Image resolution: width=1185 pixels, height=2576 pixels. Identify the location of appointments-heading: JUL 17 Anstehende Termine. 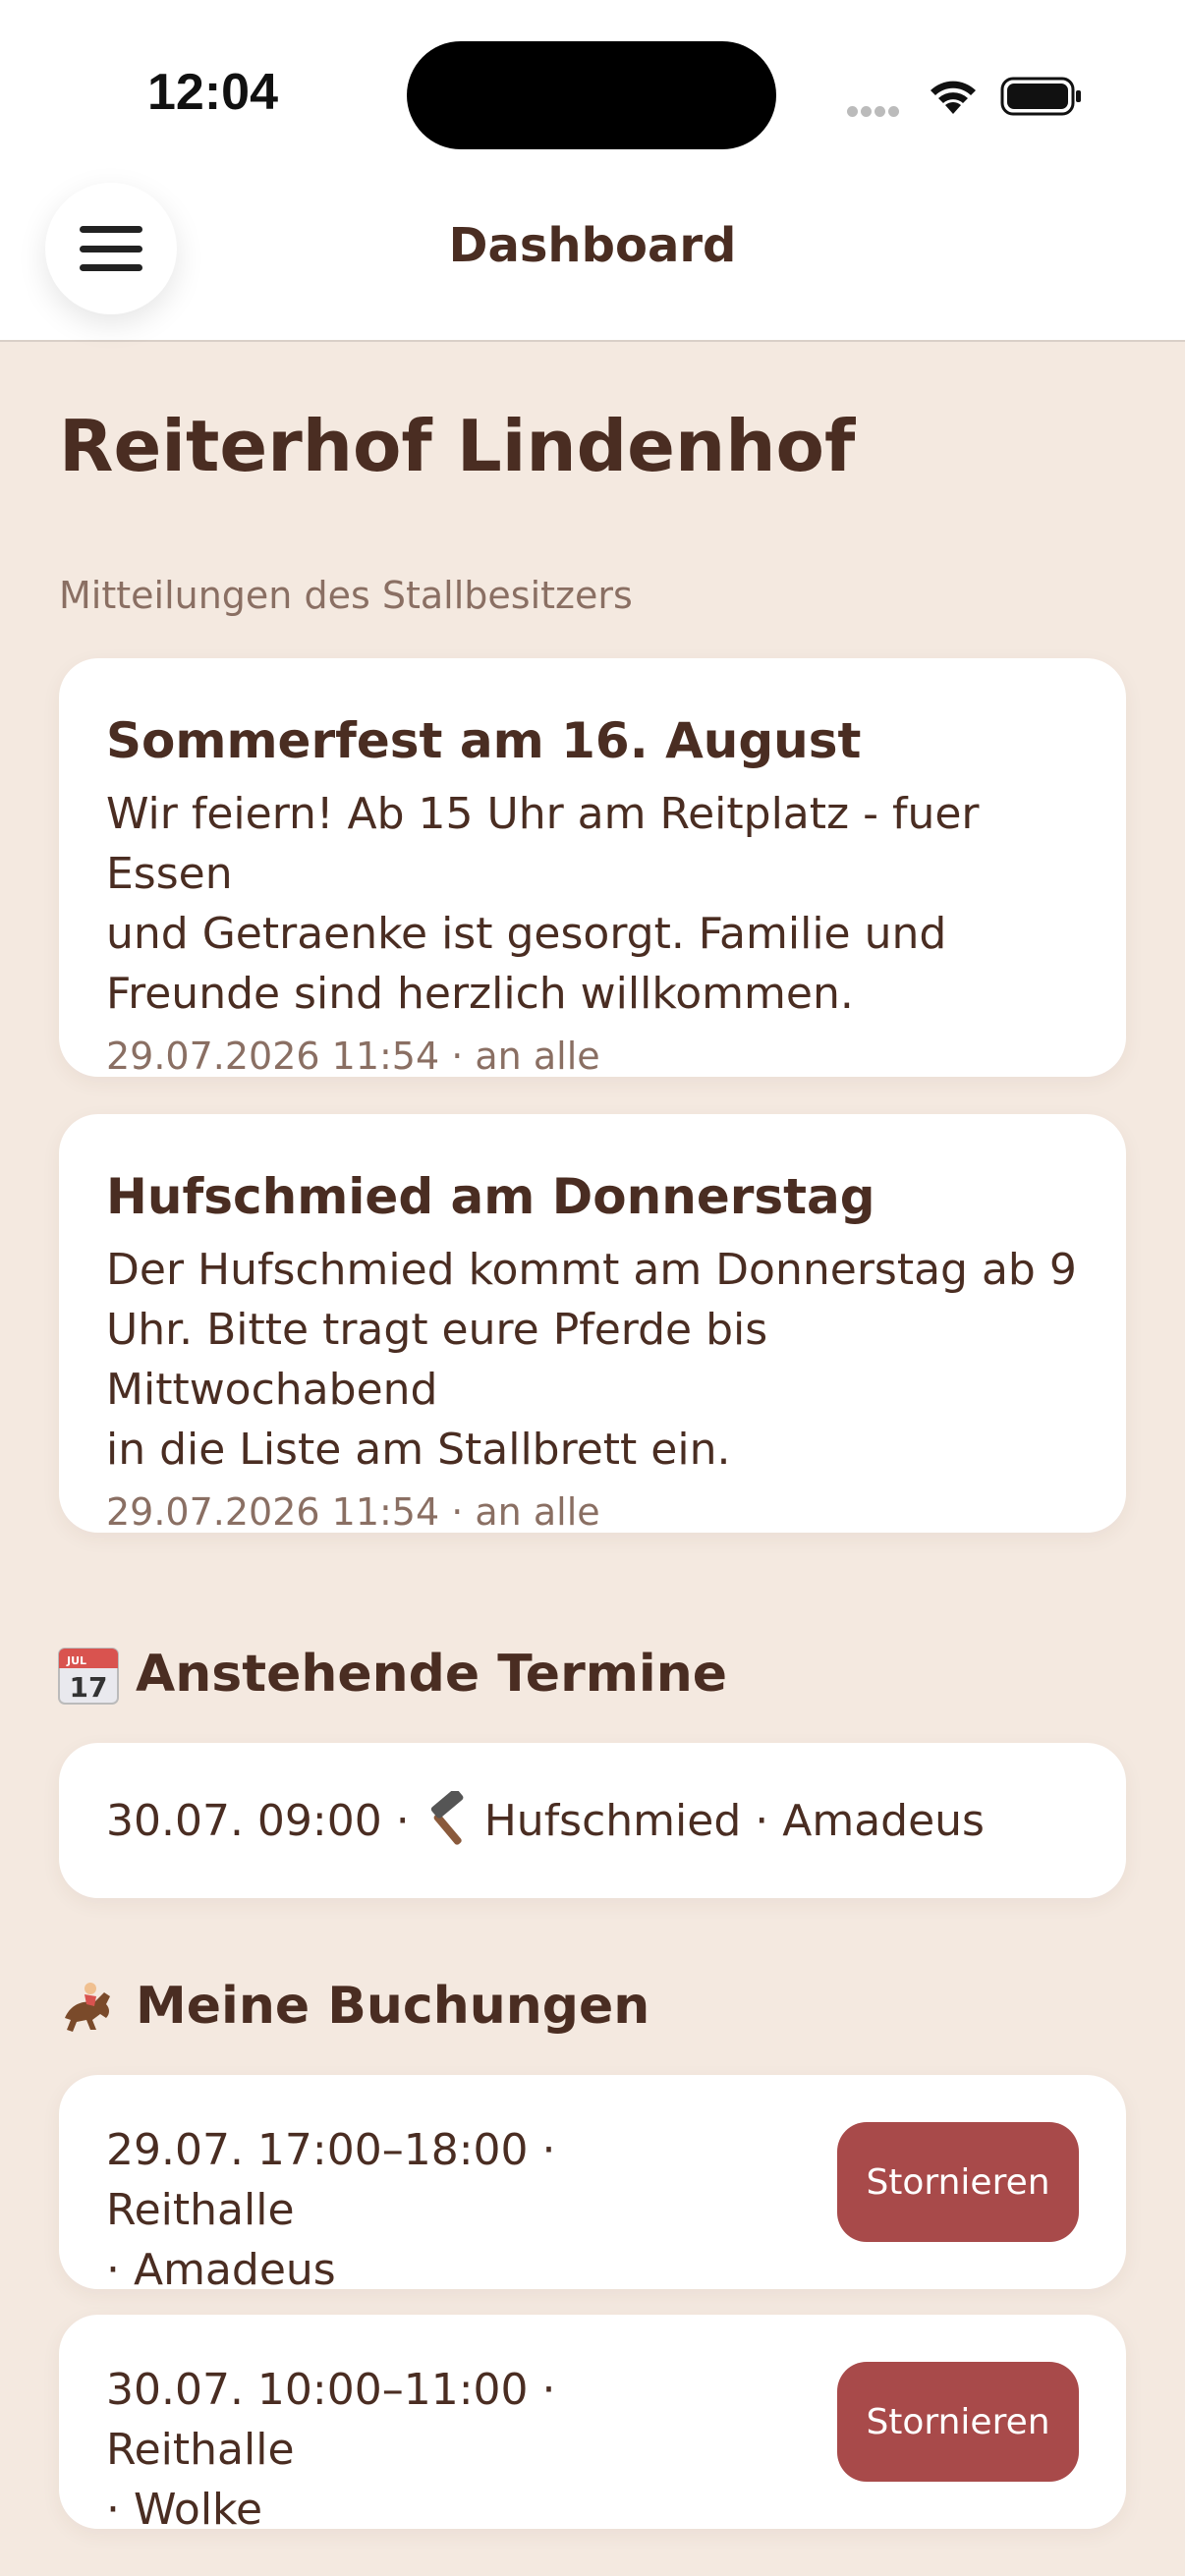
(392, 1674).